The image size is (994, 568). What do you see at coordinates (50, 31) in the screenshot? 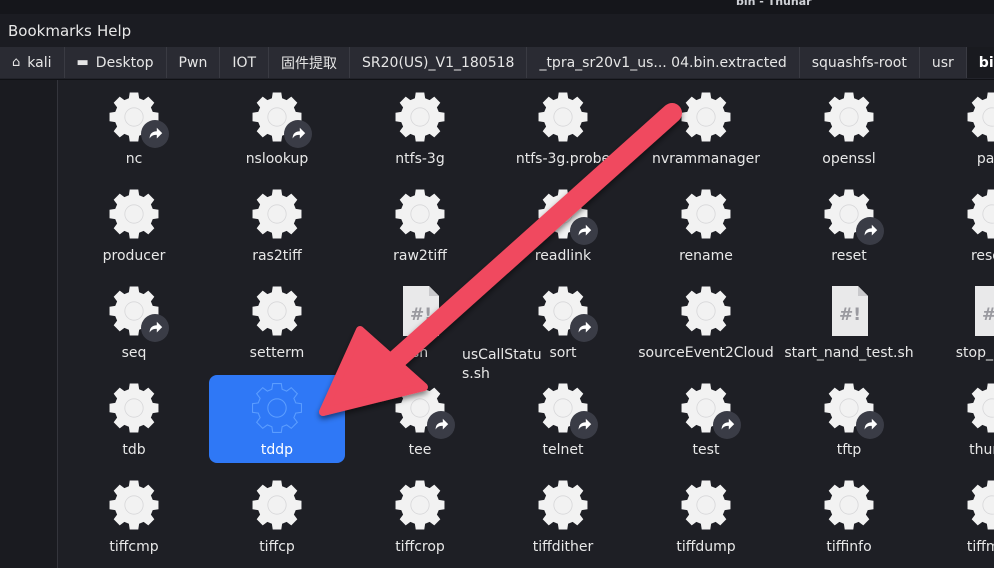
I see `menu-bookmarks: Bookmarks` at bounding box center [50, 31].